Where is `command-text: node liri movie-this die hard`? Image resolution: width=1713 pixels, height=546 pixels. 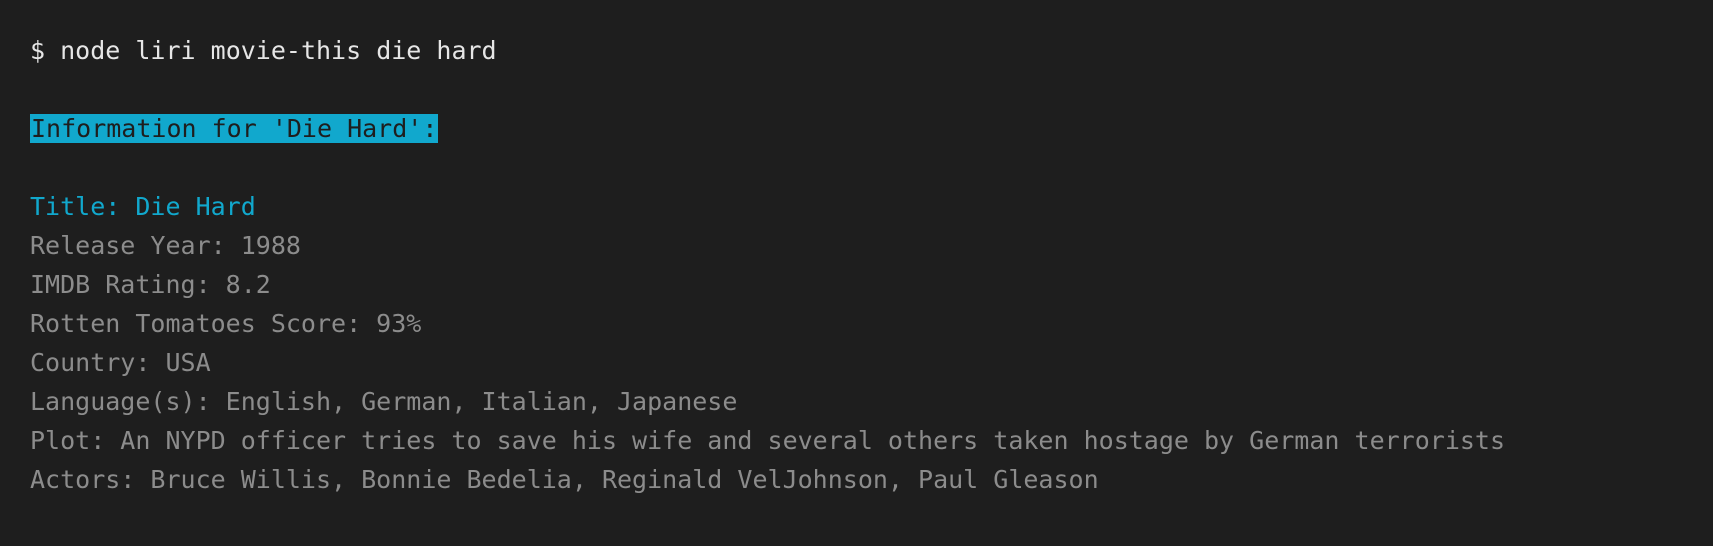 command-text: node liri movie-this die hard is located at coordinates (278, 50).